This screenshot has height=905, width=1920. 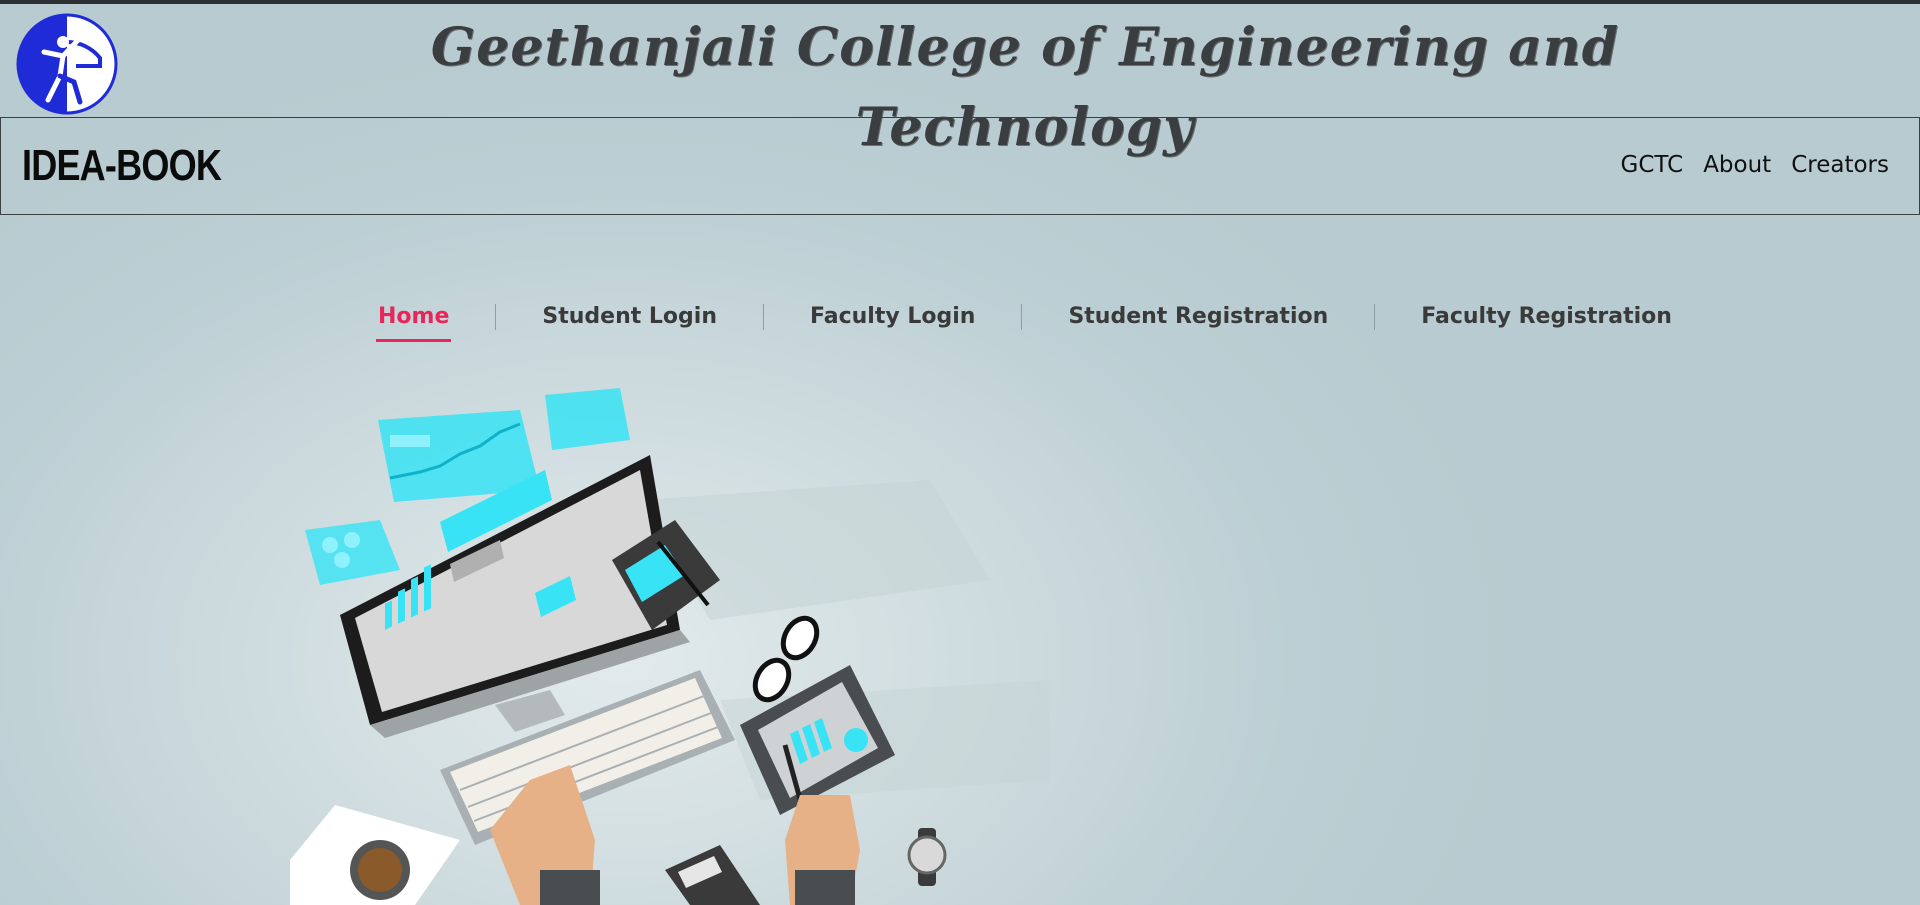 I want to click on tab-faculty-registration: Faculty Registration, so click(x=1546, y=317).